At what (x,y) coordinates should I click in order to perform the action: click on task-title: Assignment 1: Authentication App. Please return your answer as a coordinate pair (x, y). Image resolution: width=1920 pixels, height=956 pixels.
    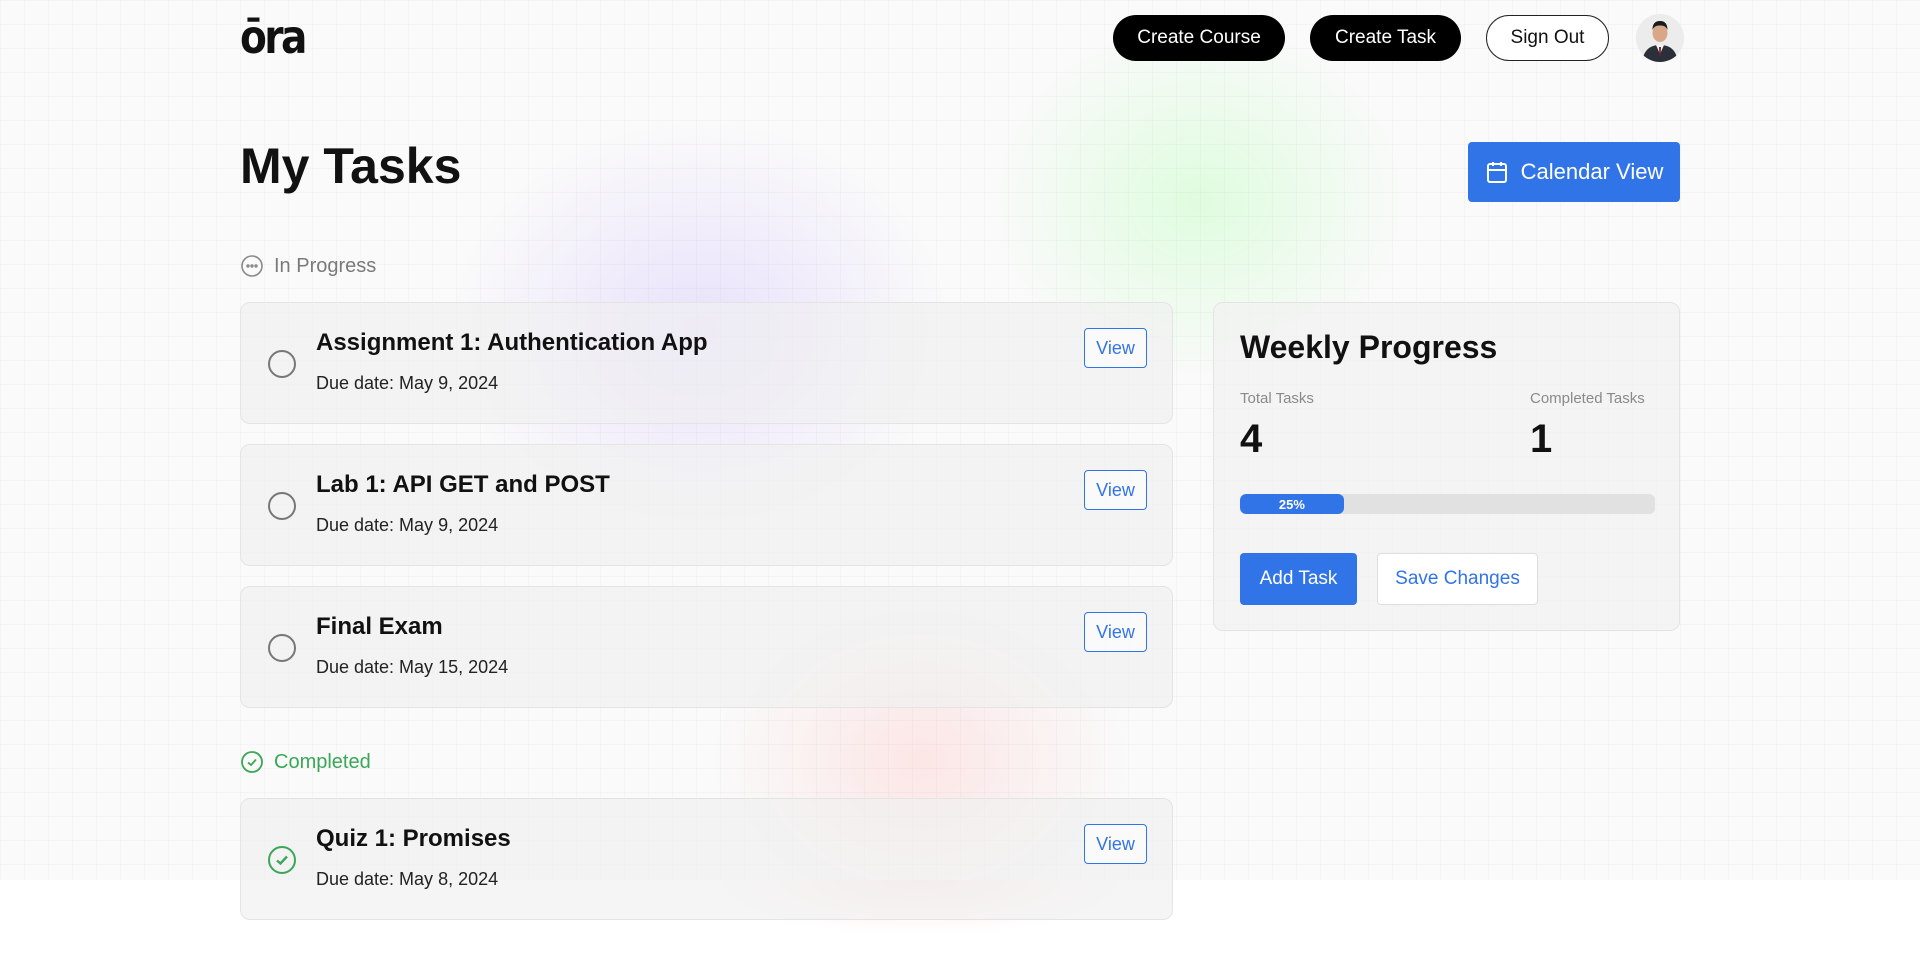
    Looking at the image, I should click on (512, 342).